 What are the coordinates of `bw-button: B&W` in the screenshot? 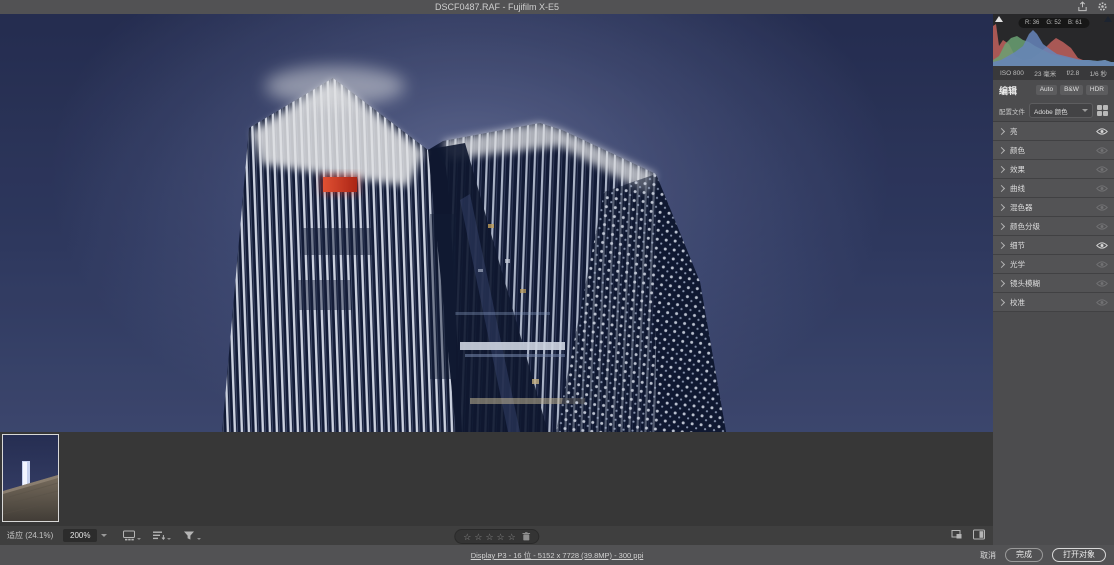 It's located at (1071, 90).